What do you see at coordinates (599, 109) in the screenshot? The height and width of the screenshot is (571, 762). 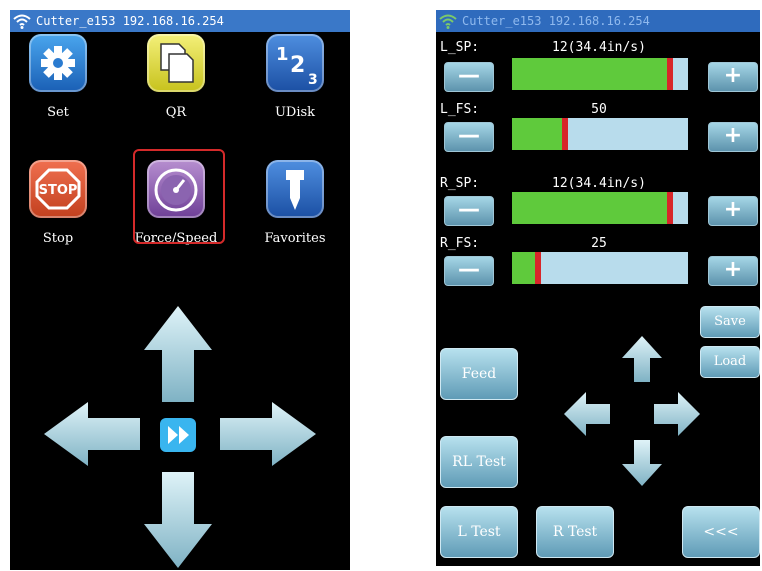 I see `row-value: 50` at bounding box center [599, 109].